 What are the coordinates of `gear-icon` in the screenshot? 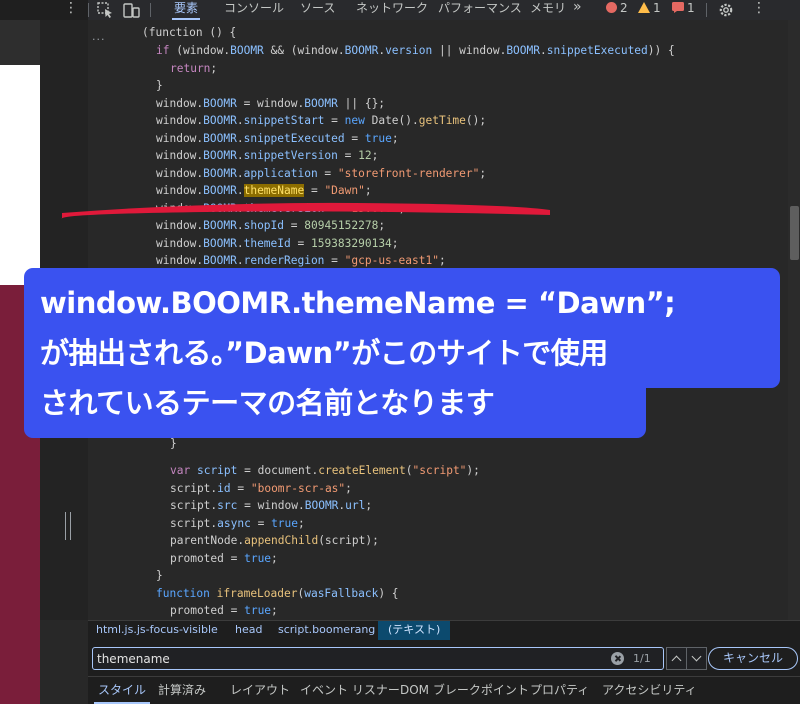 It's located at (726, 10).